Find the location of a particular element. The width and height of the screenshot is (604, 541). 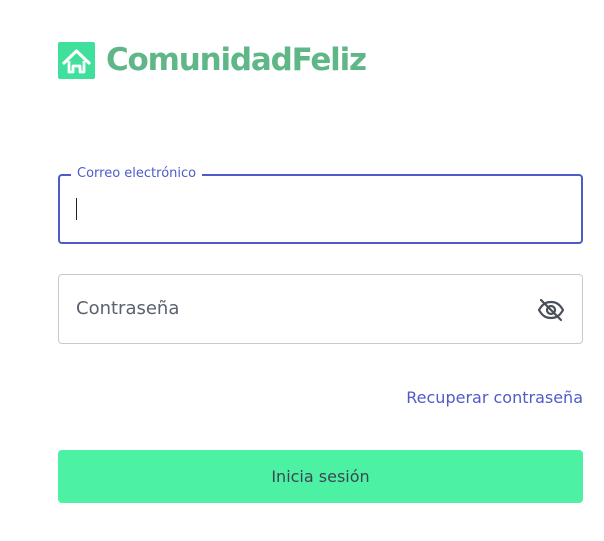

brand-name: ComunidadFeliz is located at coordinates (236, 60).